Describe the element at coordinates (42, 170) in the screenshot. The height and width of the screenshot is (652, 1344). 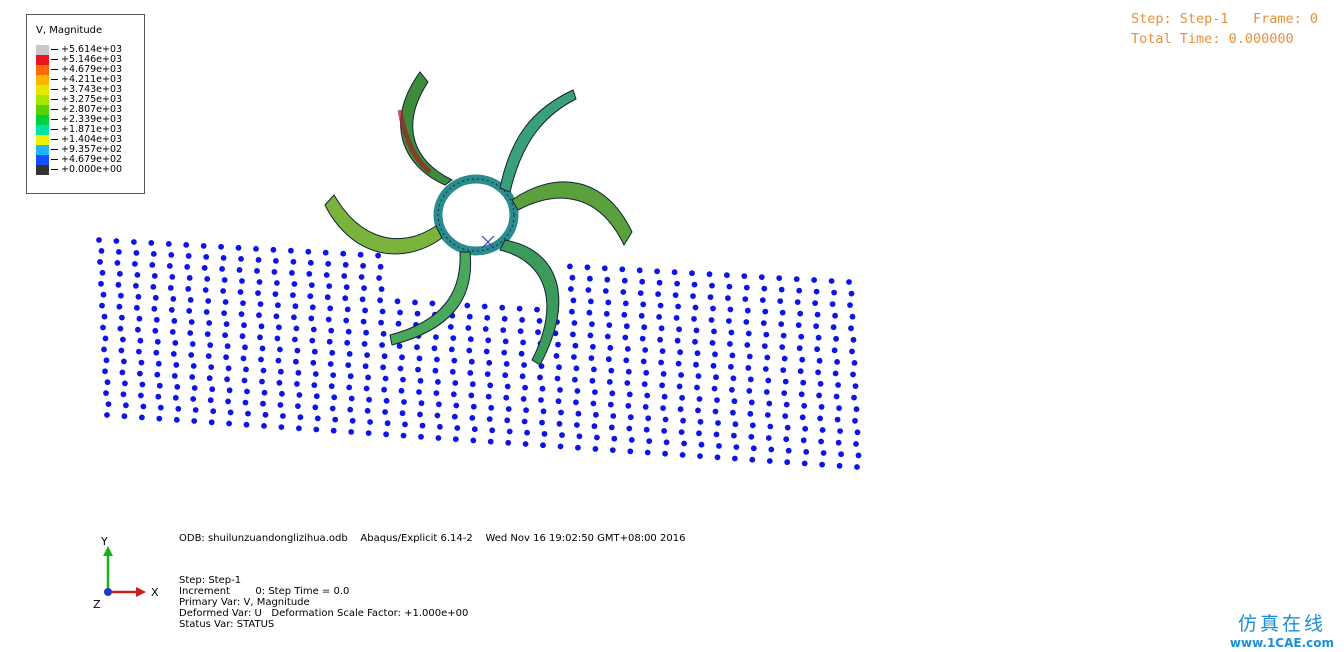
I see `legend-swatch-min` at that location.